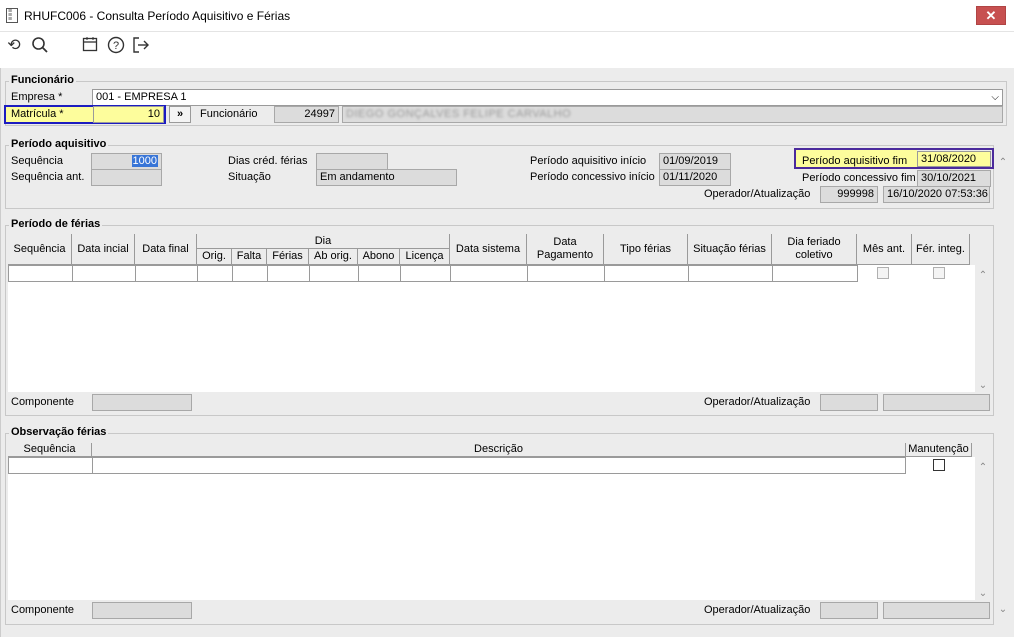 This screenshot has width=1014, height=637. What do you see at coordinates (40, 46) in the screenshot?
I see `search-icon` at bounding box center [40, 46].